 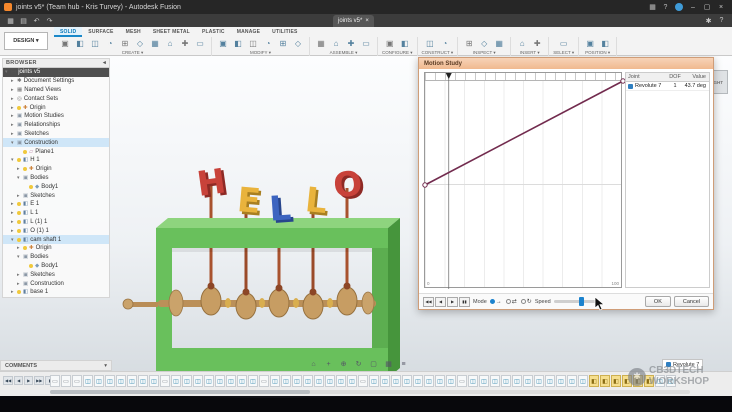 I want to click on browser-item-base-1: ▸ ◧ base 1, so click(x=56, y=292).